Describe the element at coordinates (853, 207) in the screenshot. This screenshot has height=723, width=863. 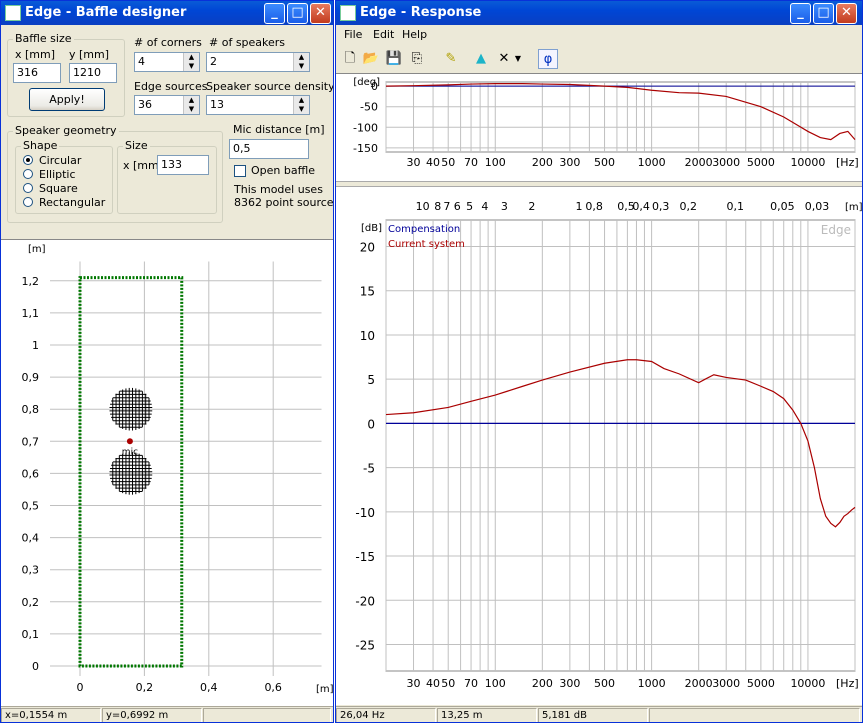
I see `wavelength-unit-label: [m]` at that location.